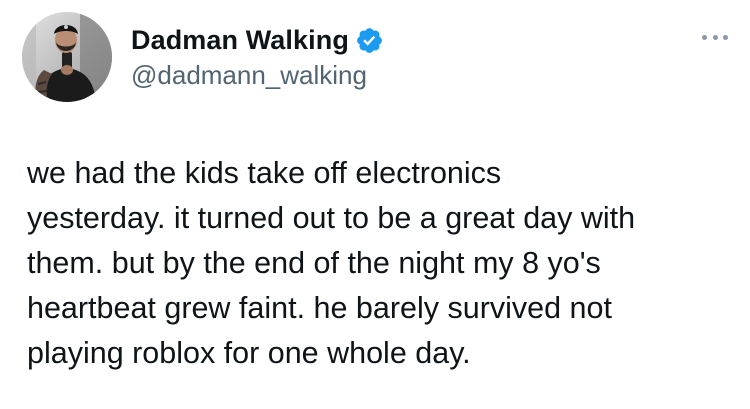 The image size is (750, 409). Describe the element at coordinates (264, 173) in the screenshot. I see `tweet-text-line: we had the kids take off electronics` at that location.